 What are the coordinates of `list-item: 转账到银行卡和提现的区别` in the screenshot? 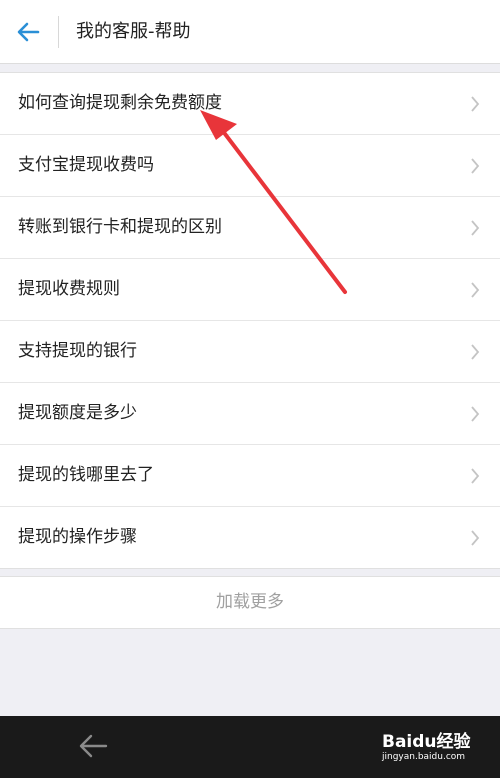 It's located at (250, 228).